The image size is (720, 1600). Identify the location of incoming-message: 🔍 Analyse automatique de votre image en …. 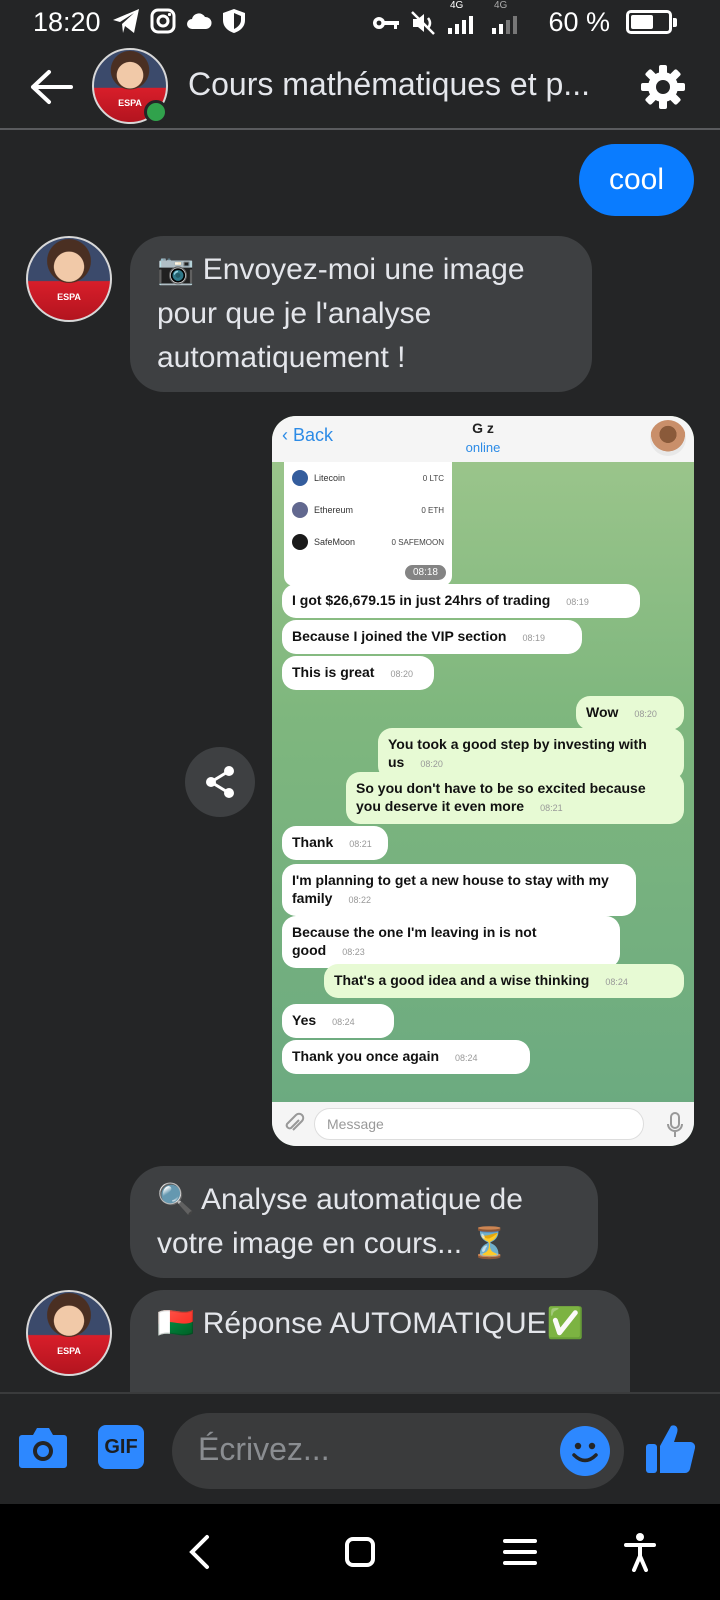
(364, 1222).